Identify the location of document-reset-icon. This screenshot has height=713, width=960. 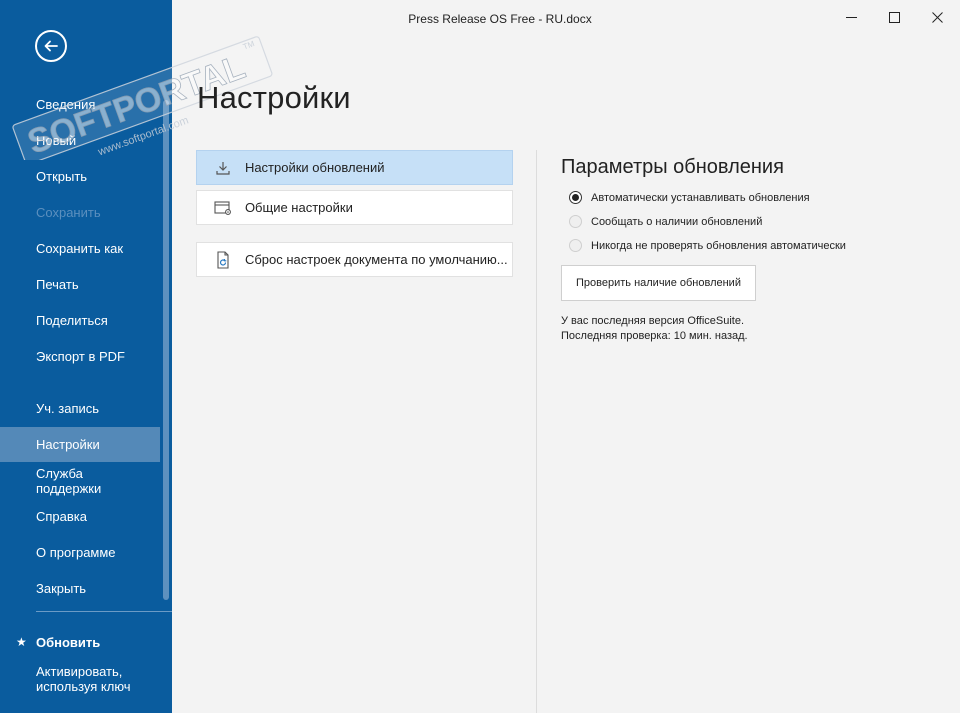
(223, 260).